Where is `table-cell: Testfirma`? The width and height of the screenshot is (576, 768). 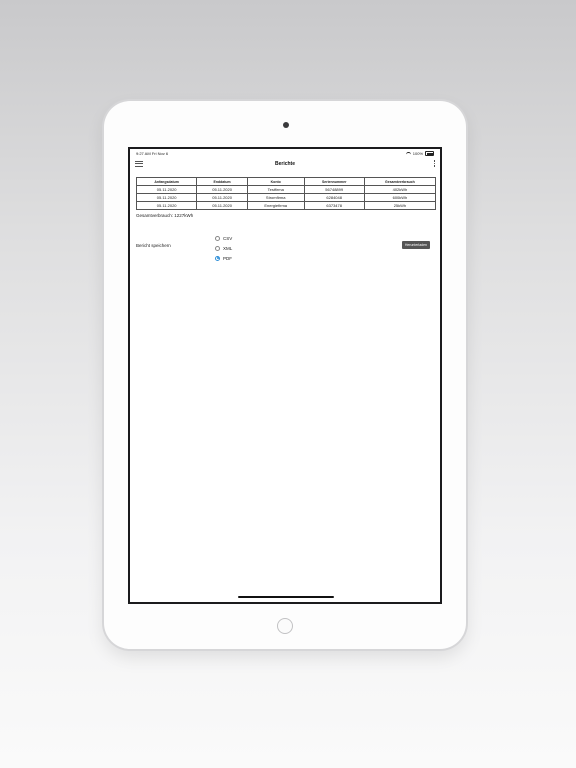 table-cell: Testfirma is located at coordinates (275, 189).